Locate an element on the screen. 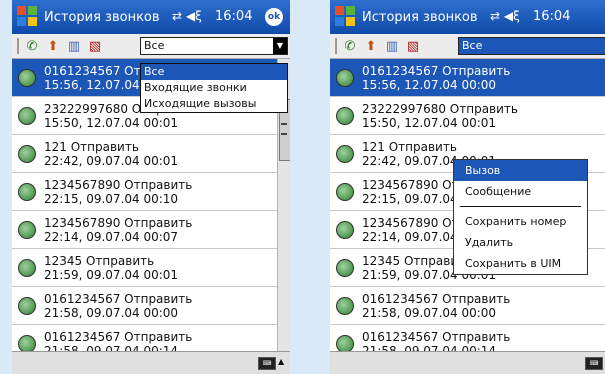 This screenshot has width=605, height=374. list-item: 12345 Отправить 21:59, 09.07.04 00:01 is located at coordinates (151, 268).